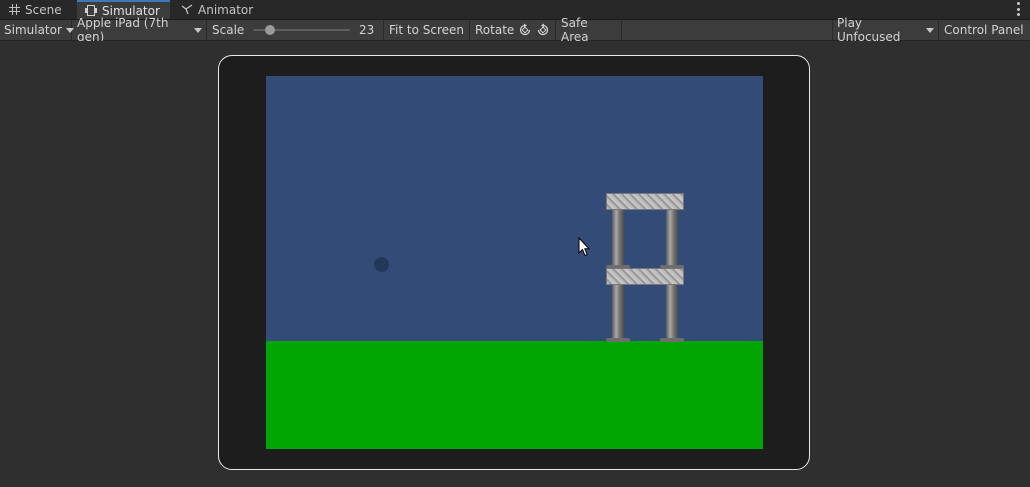 The image size is (1030, 487). Describe the element at coordinates (543, 30) in the screenshot. I see `rotate-right-icon` at that location.